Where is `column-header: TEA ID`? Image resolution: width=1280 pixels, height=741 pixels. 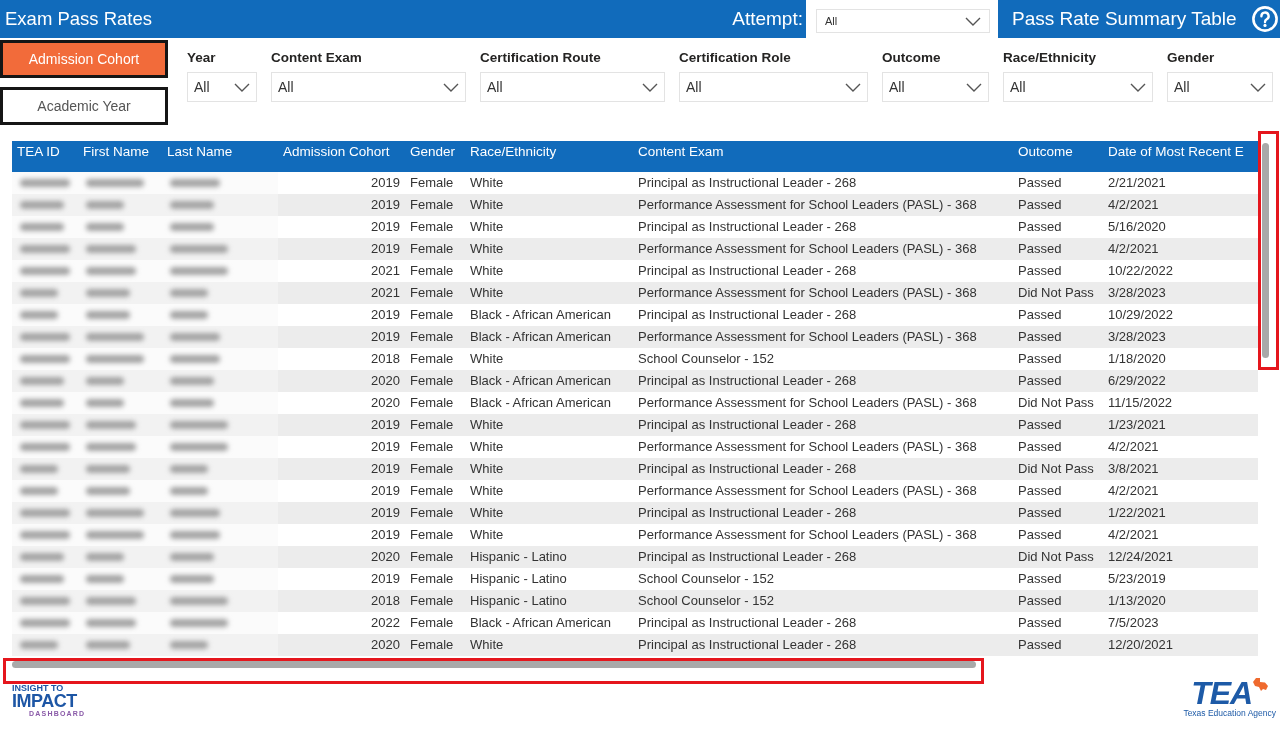
column-header: TEA ID is located at coordinates (45, 156).